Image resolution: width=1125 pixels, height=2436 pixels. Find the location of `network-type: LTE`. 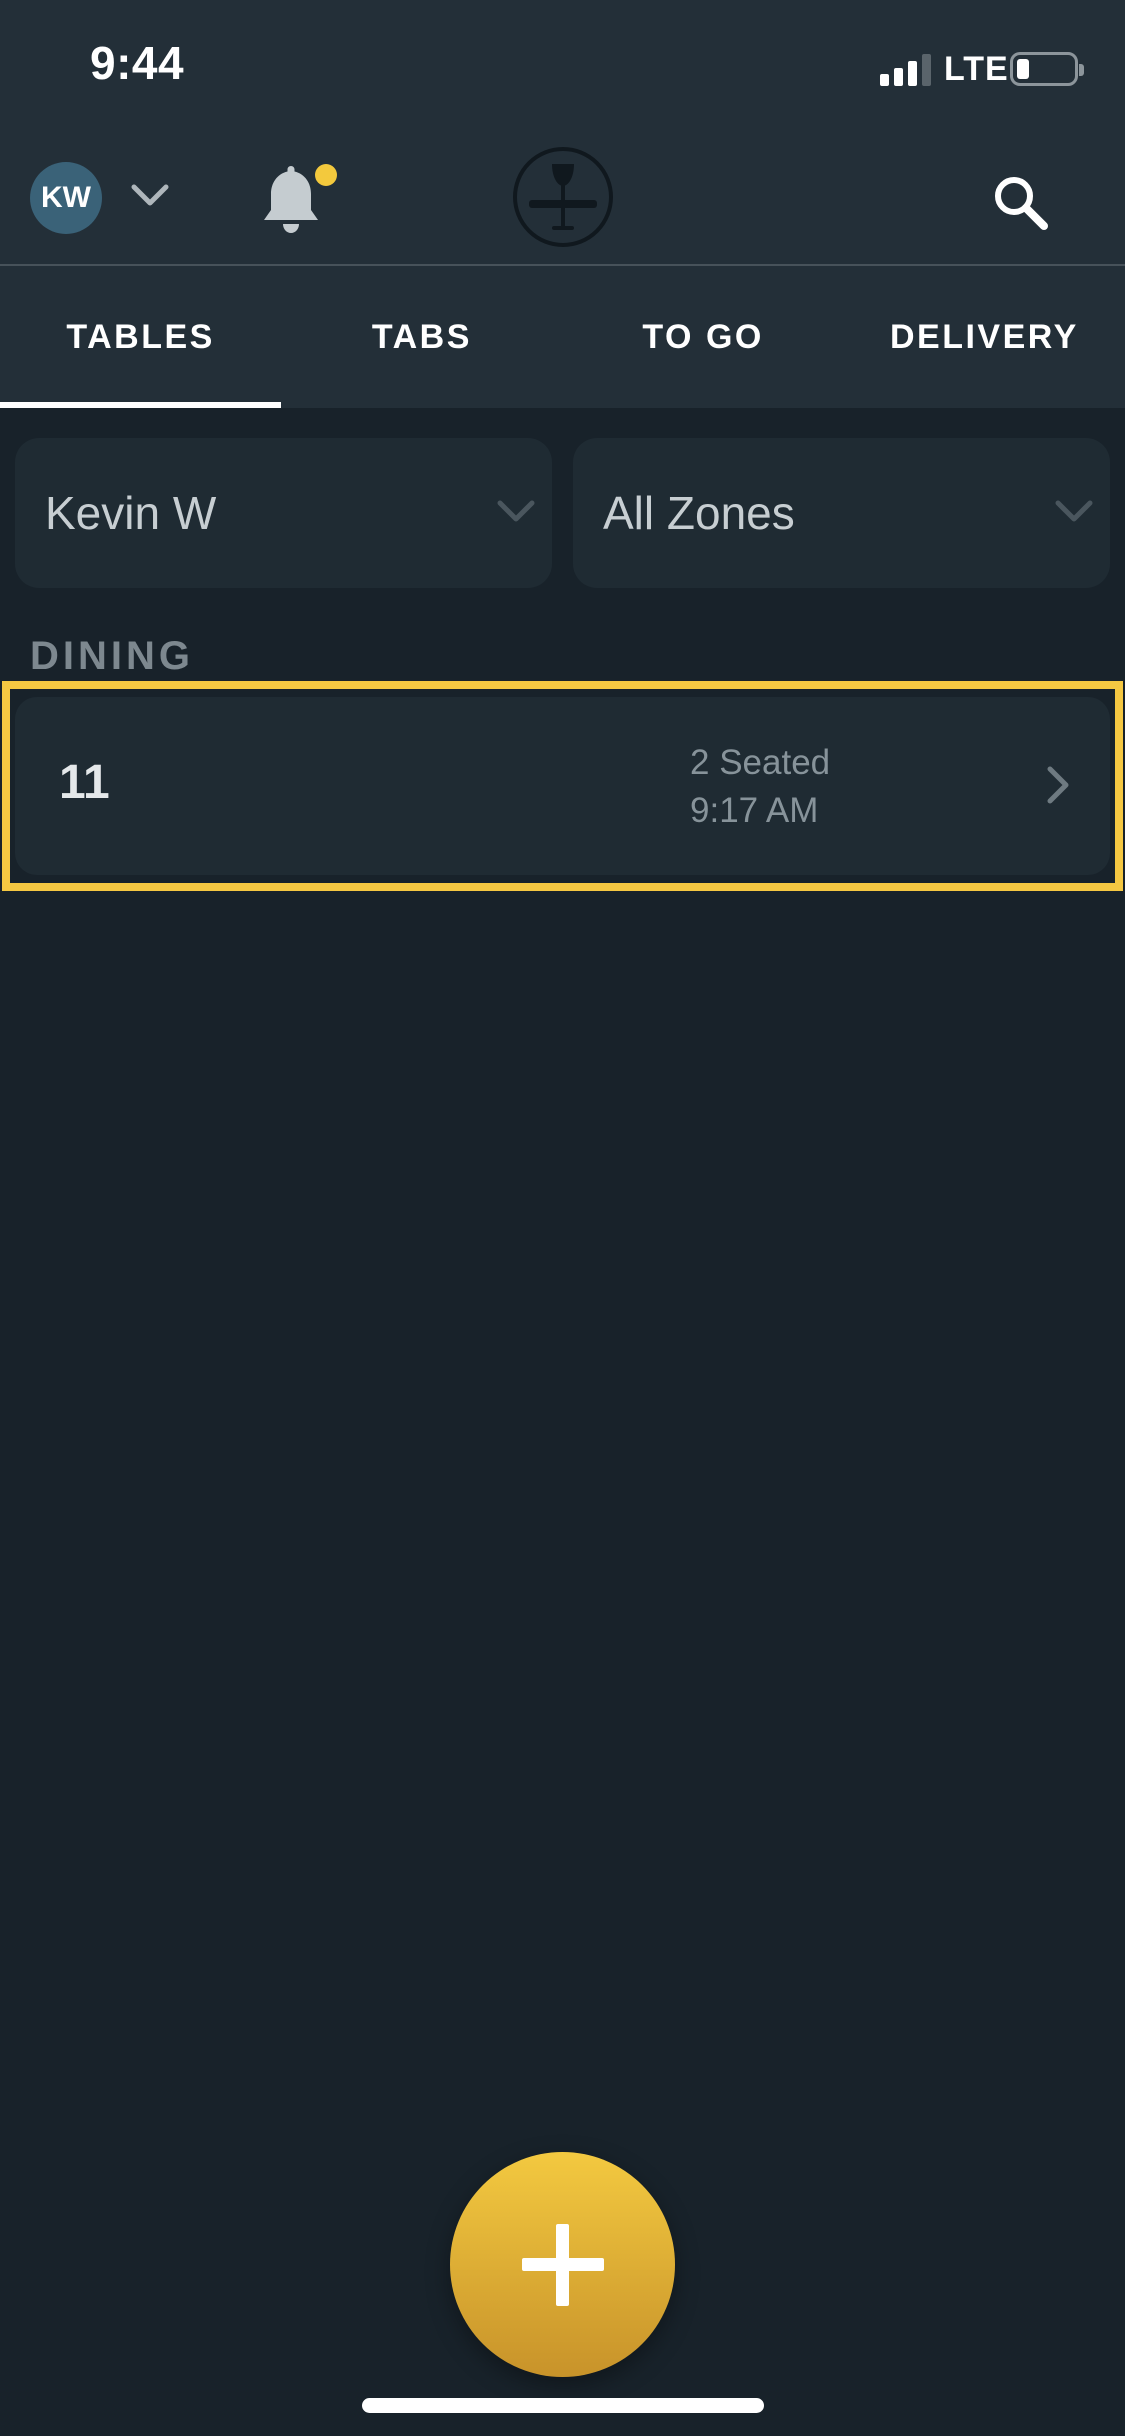

network-type: LTE is located at coordinates (976, 69).